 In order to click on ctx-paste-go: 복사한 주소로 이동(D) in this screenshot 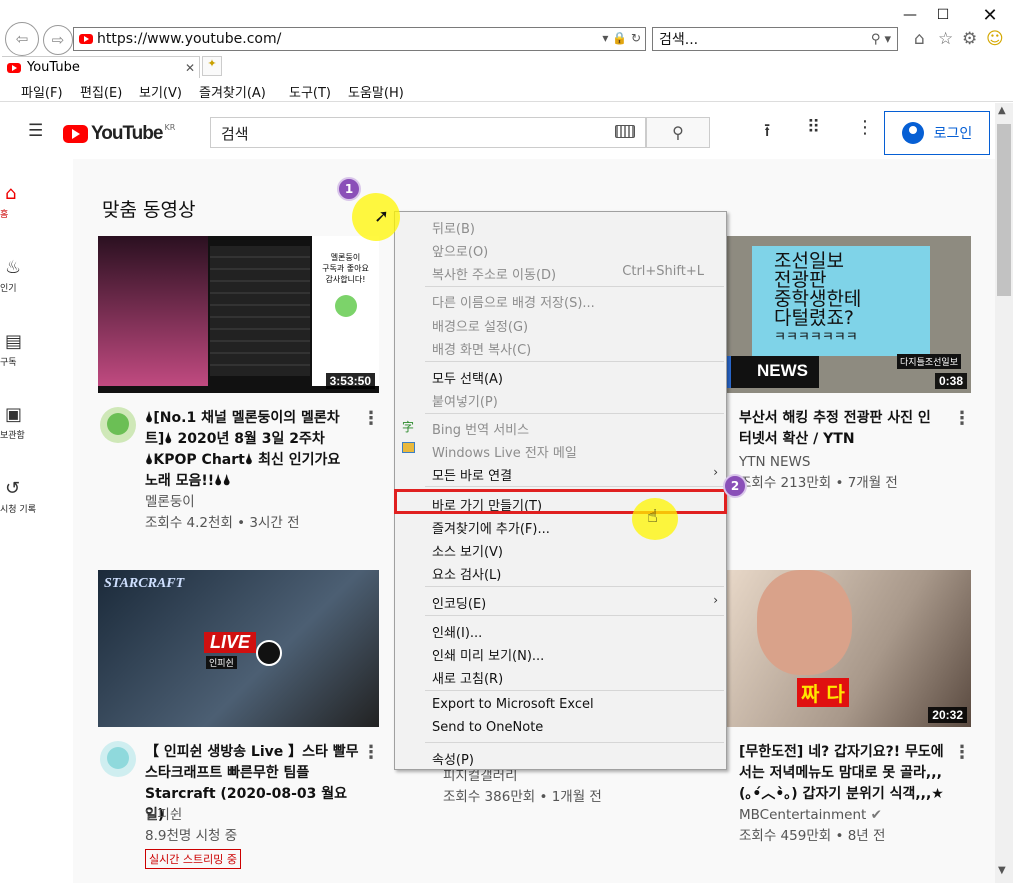, I will do `click(494, 273)`.